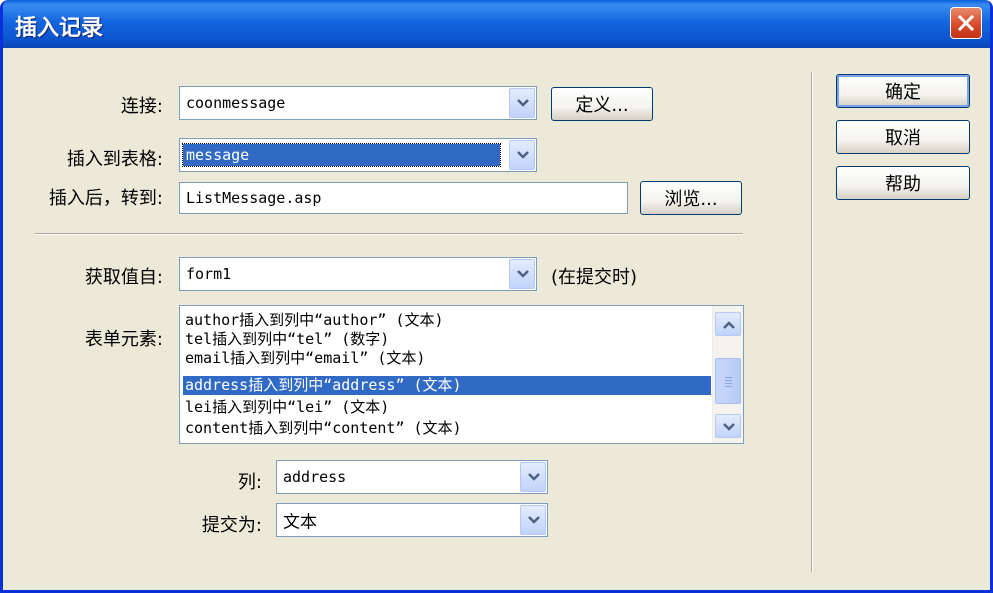 The width and height of the screenshot is (993, 593). I want to click on submit-as-label: 提交为:, so click(231, 525).